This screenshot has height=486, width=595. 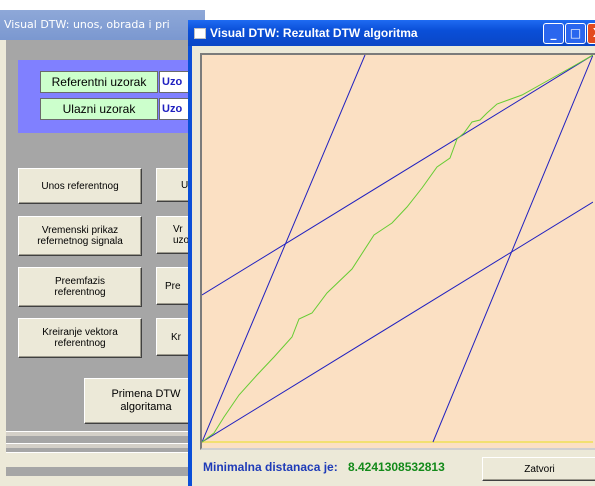 What do you see at coordinates (80, 230) in the screenshot?
I see `time-display-reference-line1: Vremenski prikaz` at bounding box center [80, 230].